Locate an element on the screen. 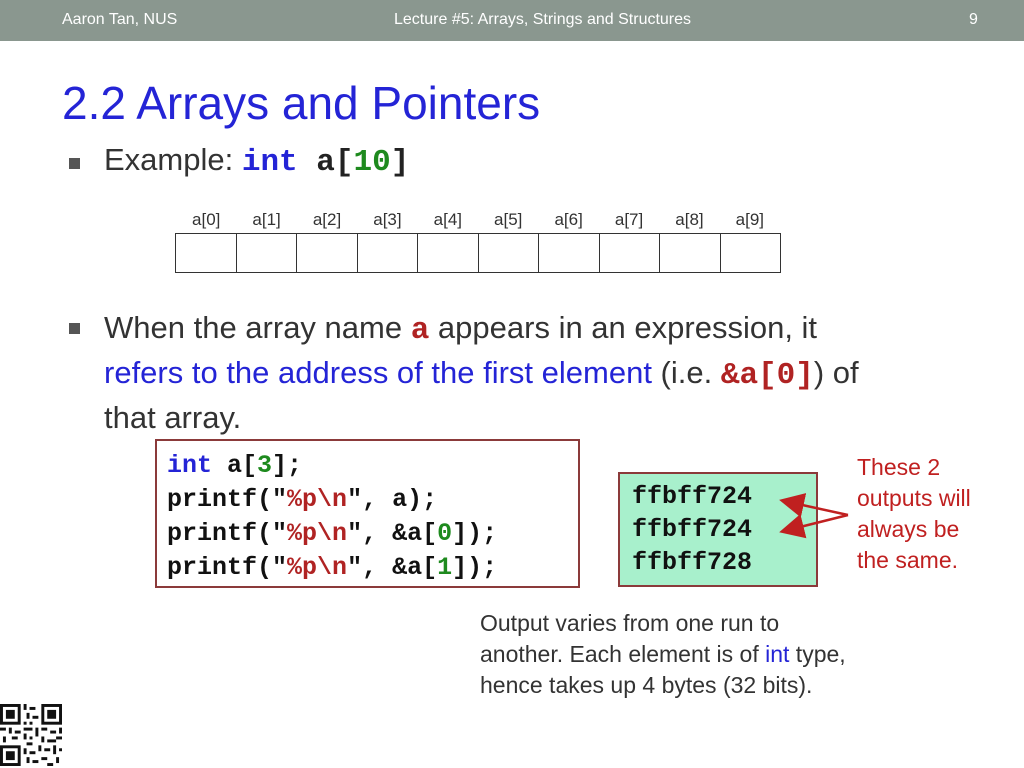  bullet2-text-1: When the array name is located at coordinates (257, 327).